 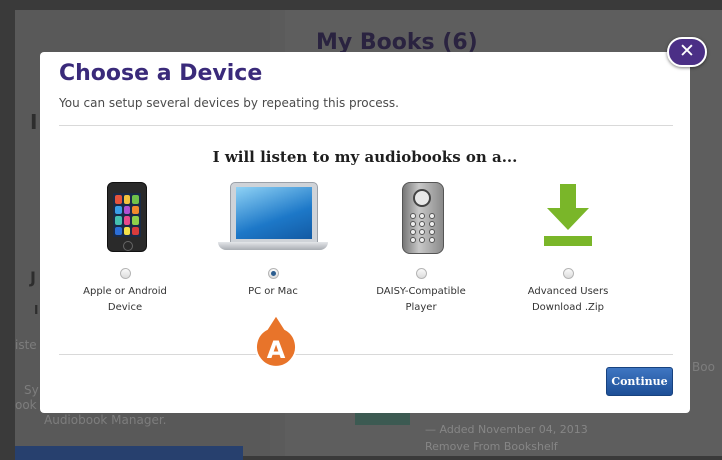 What do you see at coordinates (568, 299) in the screenshot?
I see `option-label: Advanced Users Download .Zip` at bounding box center [568, 299].